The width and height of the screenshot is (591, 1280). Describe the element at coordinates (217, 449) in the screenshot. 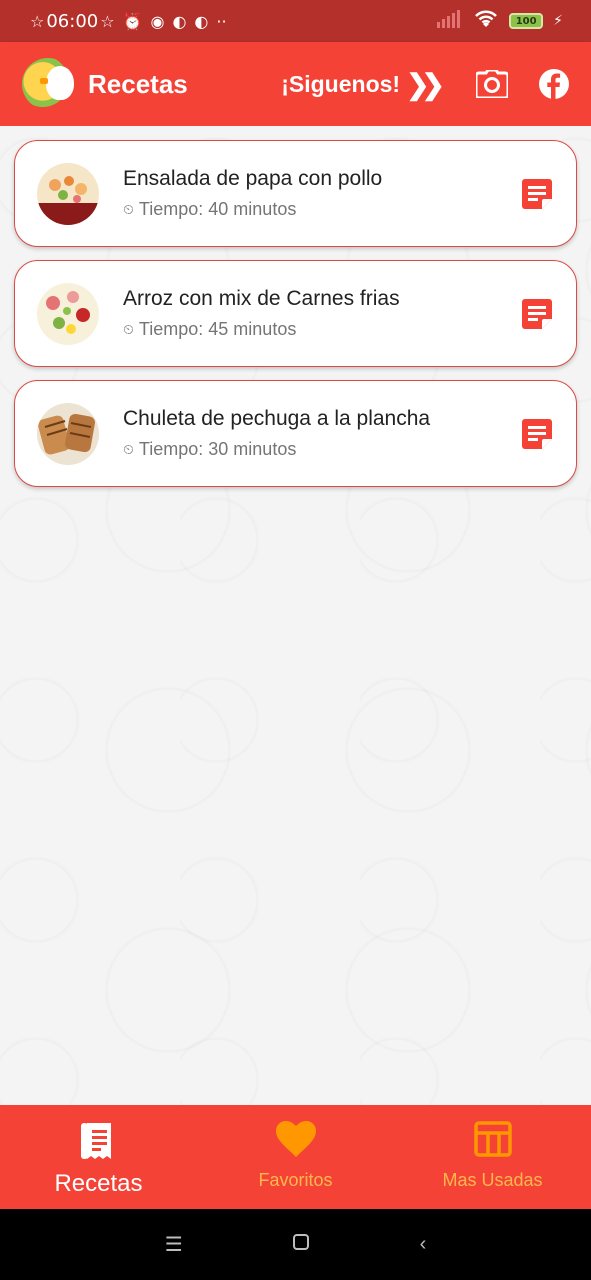

I see `recipe-time-label: Tiempo: 30 minutos` at that location.